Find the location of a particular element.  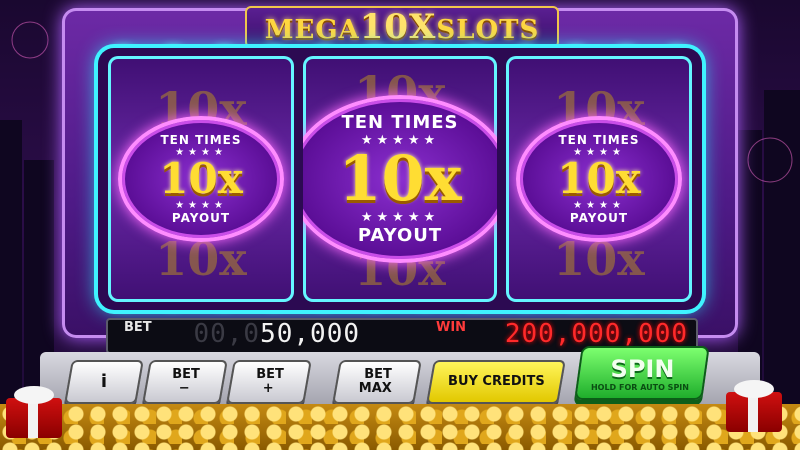

reel-3-ten-times-symbol: TEN TIMES ★★★★ 10x ★★★★ PAYOUT is located at coordinates (599, 179).